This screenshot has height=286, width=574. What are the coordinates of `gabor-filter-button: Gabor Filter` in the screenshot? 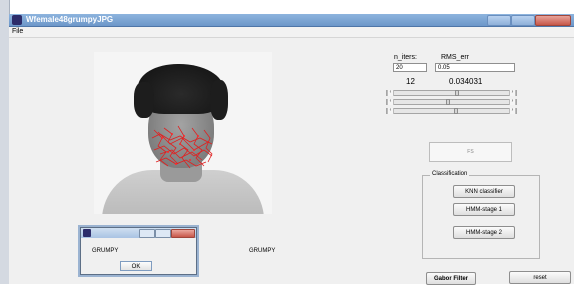 It's located at (451, 278).